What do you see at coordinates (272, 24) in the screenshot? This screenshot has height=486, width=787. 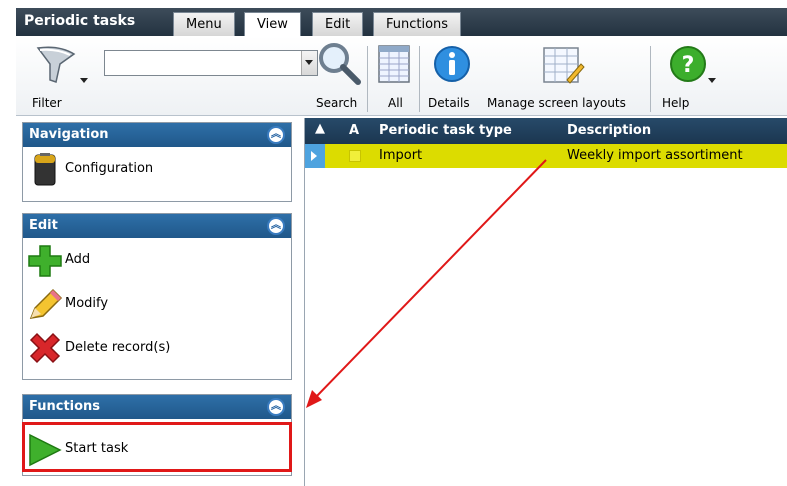 I see `tab-view: View` at bounding box center [272, 24].